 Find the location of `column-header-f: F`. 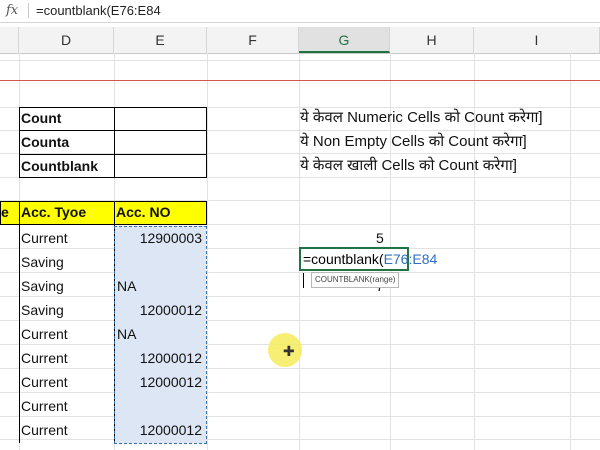

column-header-f: F is located at coordinates (253, 40).